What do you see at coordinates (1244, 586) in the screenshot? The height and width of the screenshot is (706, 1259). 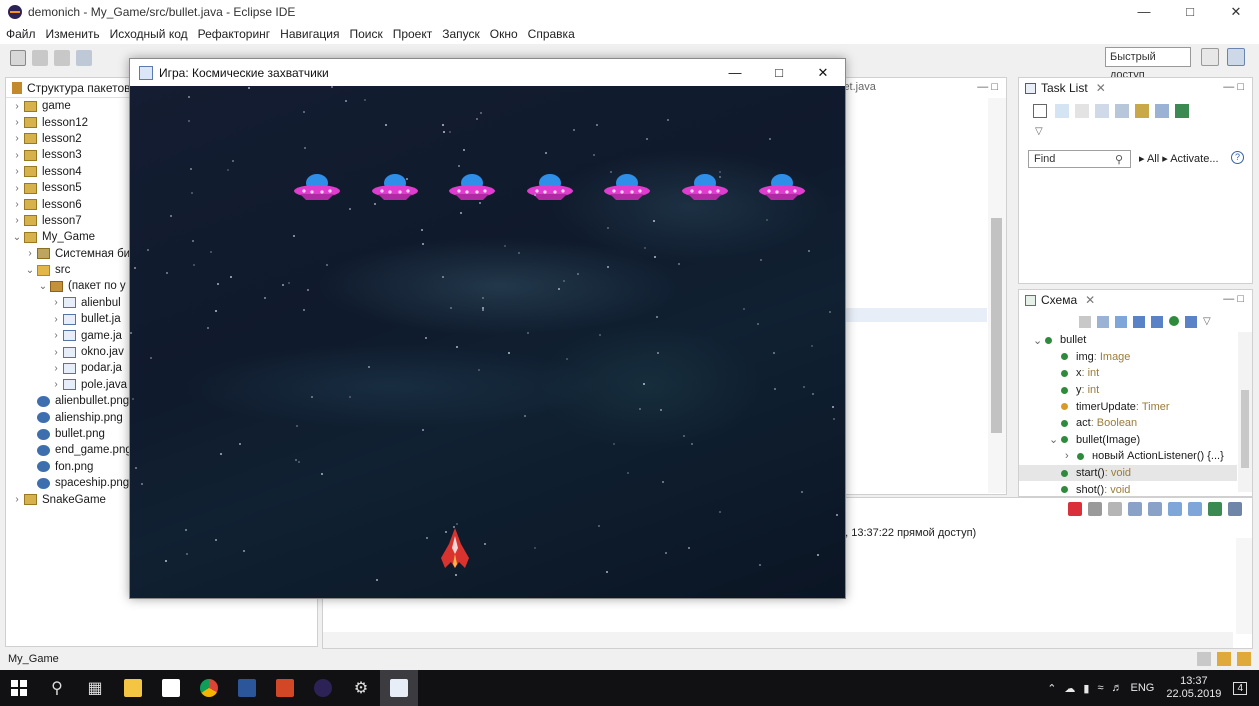 I see `console-vertical-scrollbar` at bounding box center [1244, 586].